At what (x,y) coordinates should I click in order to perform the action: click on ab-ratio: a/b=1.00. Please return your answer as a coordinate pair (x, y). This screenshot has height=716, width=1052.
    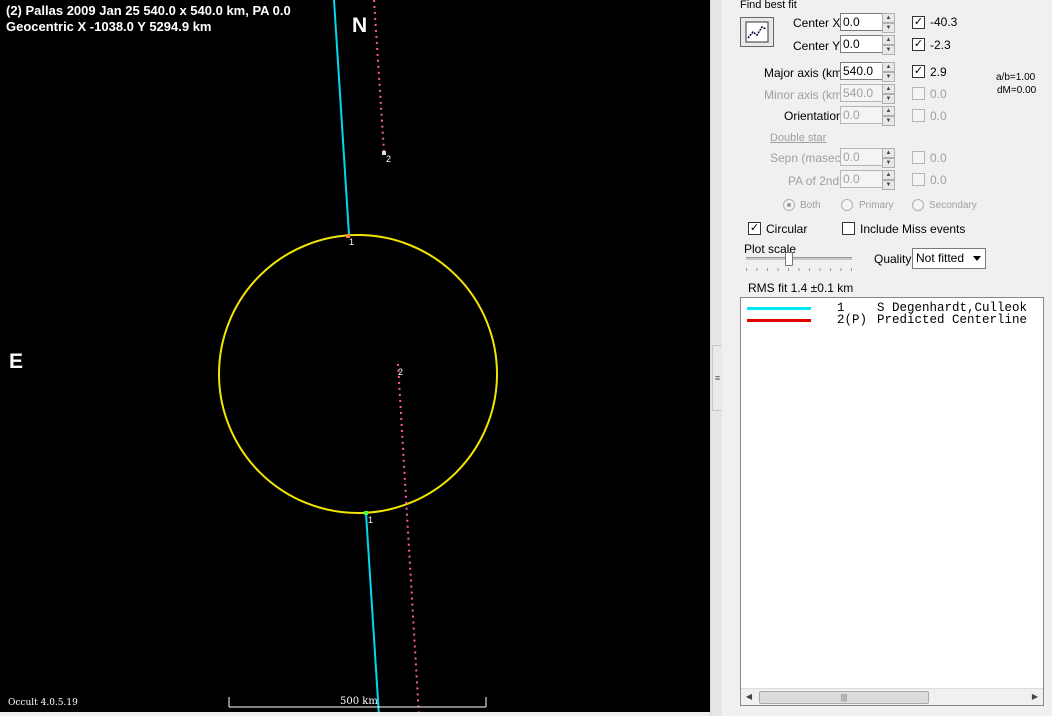
    Looking at the image, I should click on (1016, 77).